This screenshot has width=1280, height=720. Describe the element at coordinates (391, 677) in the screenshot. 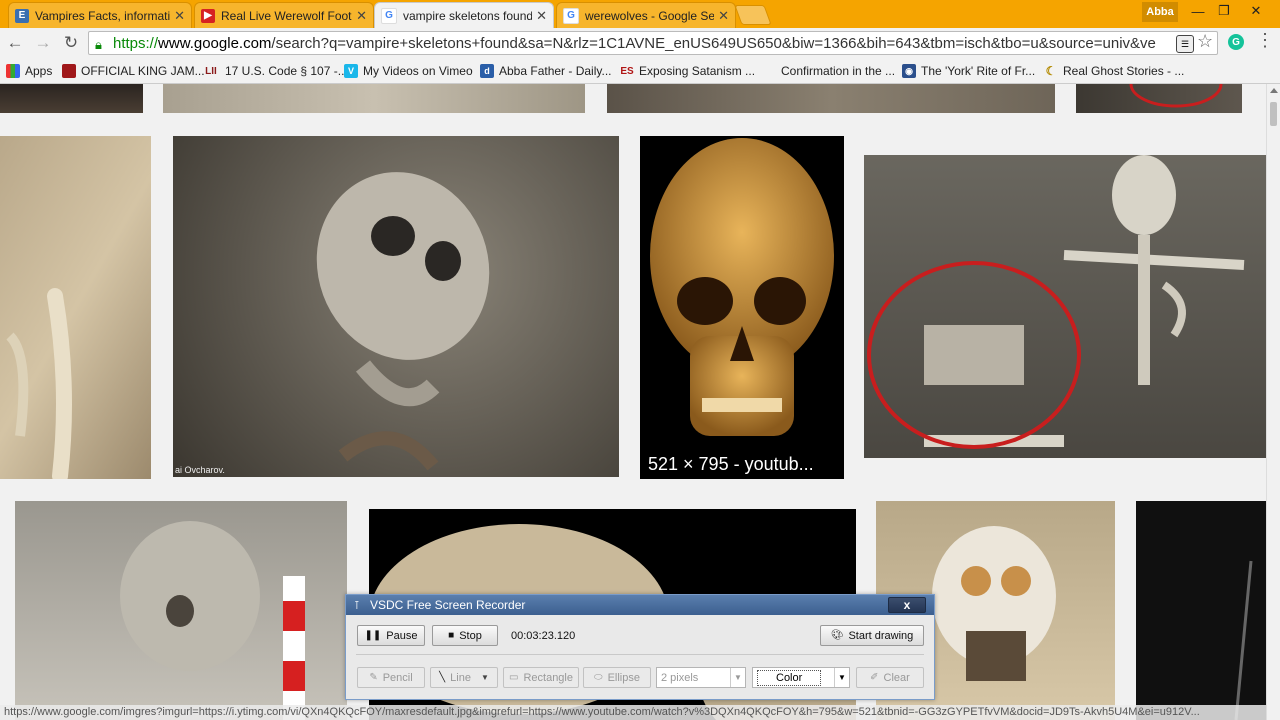

I see `pencil-button: ✎ Pencil` at that location.